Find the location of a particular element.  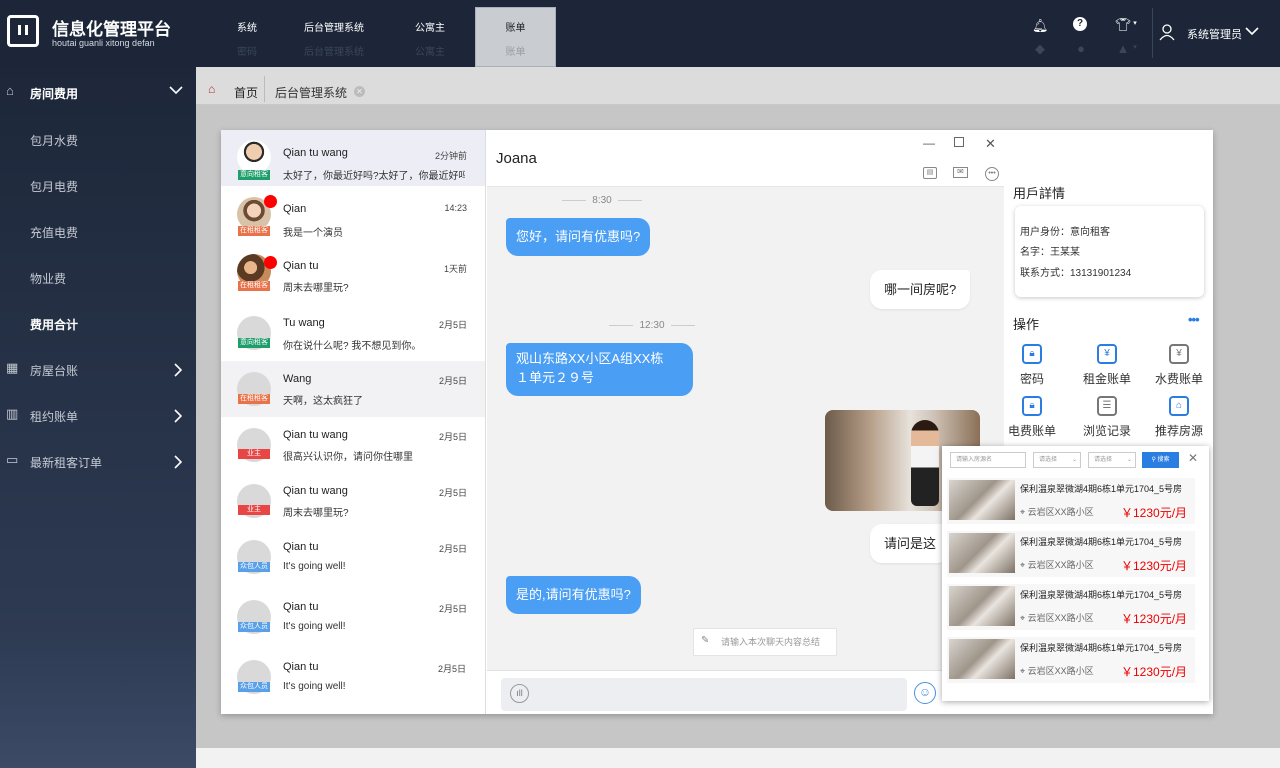

role-badge: 在租租客 is located at coordinates (254, 231).